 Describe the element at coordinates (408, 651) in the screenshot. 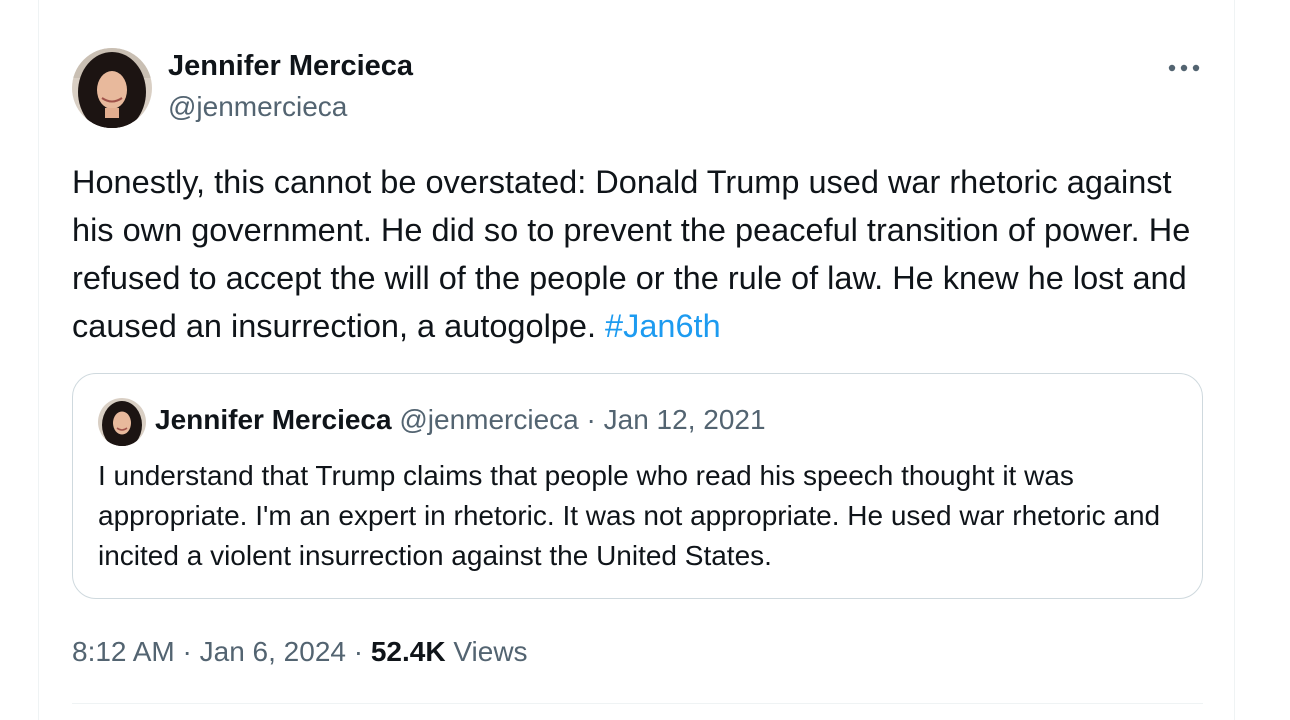

I see `views-count: 52.4K` at that location.